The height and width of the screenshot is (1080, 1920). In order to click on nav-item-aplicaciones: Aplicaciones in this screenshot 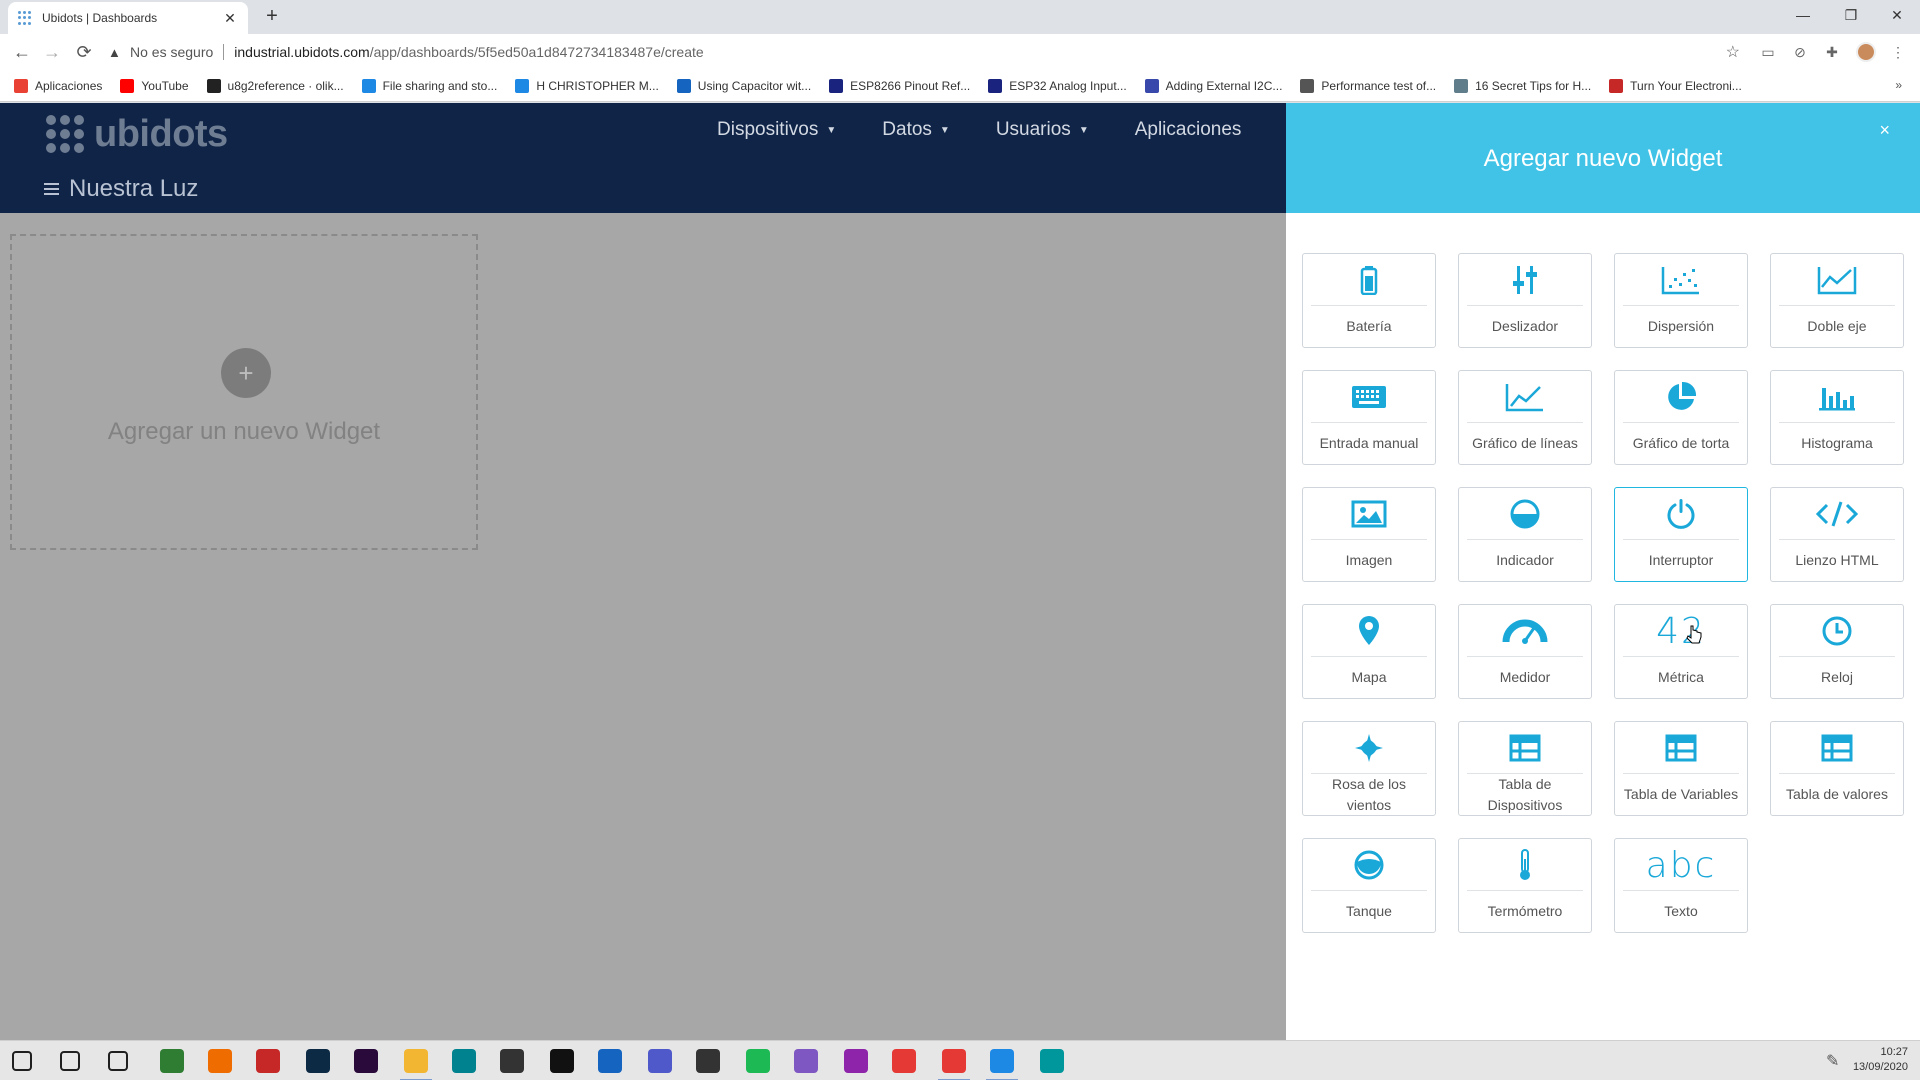, I will do `click(1188, 130)`.